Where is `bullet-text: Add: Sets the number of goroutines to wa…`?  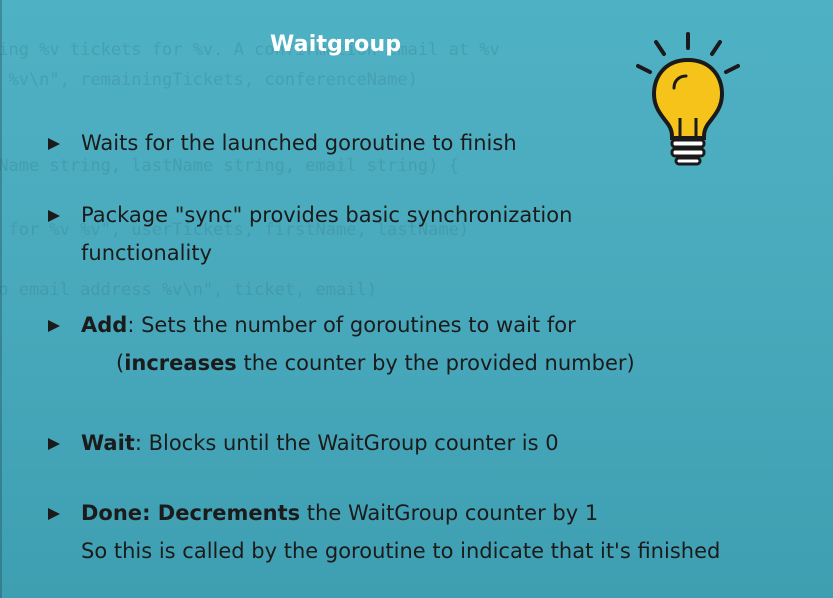
bullet-text: Add: Sets the number of goroutines to wa… is located at coordinates (328, 325).